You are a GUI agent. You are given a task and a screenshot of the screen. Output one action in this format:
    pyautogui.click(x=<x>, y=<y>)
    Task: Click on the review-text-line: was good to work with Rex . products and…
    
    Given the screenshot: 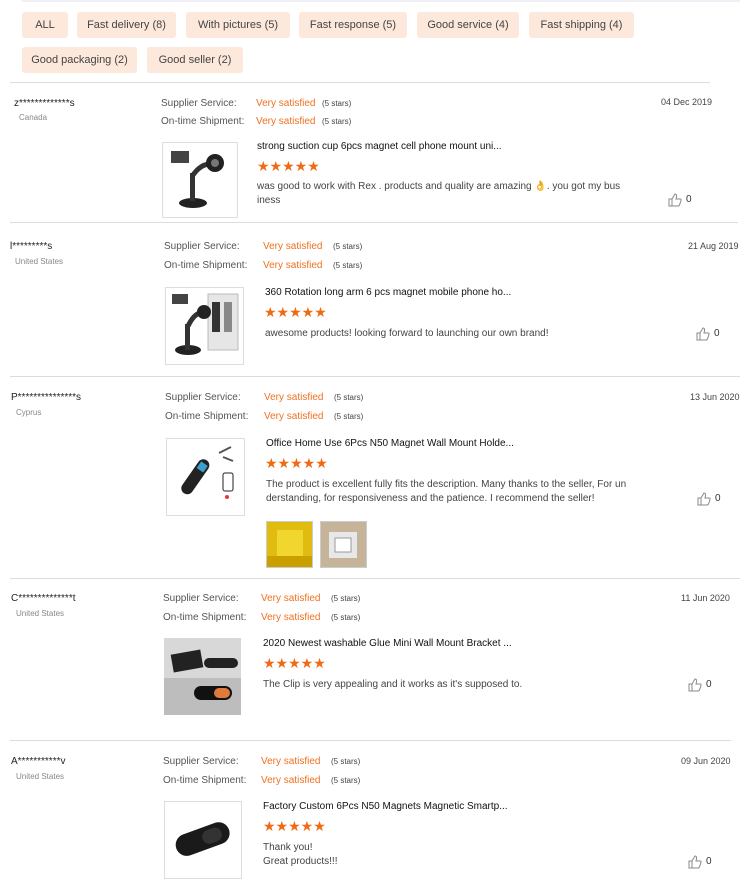 What is the action you would take?
    pyautogui.click(x=439, y=186)
    